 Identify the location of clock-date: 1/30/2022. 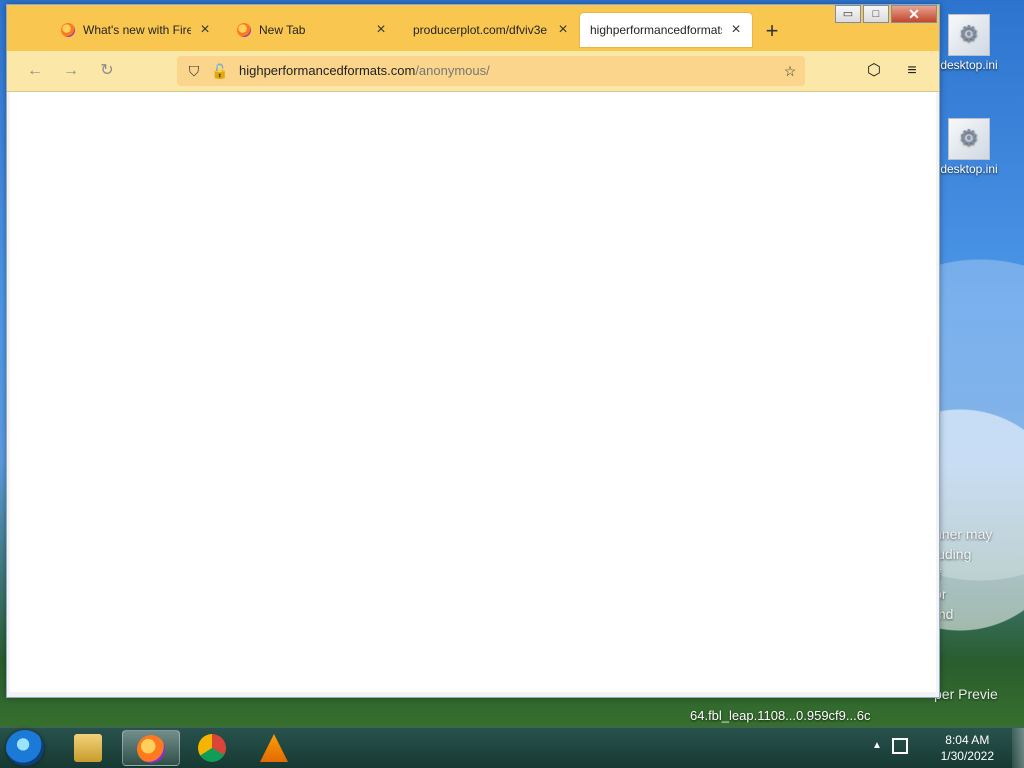
(967, 756).